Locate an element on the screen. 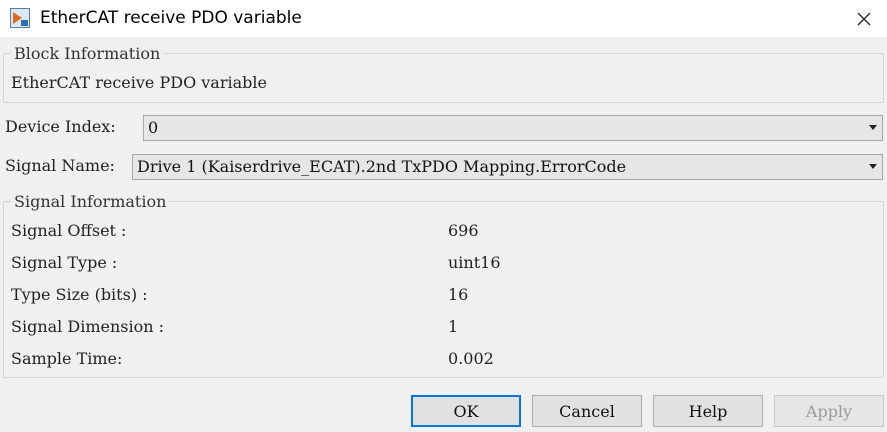 The image size is (887, 432). help-button: Help is located at coordinates (708, 411).